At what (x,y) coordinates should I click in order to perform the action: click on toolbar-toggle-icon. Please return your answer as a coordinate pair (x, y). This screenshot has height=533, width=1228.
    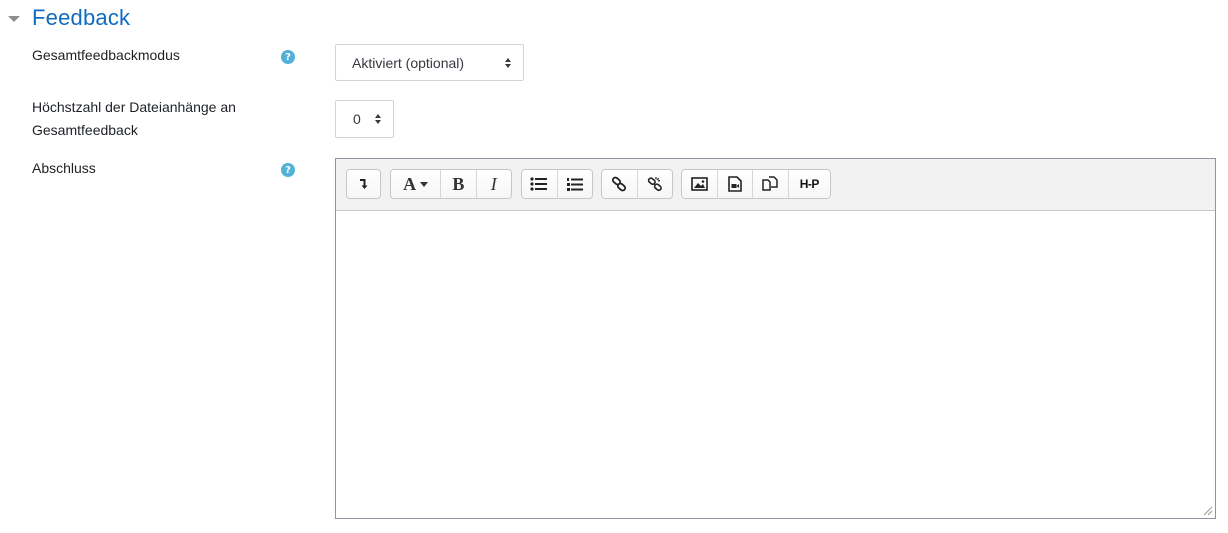
    Looking at the image, I should click on (363, 184).